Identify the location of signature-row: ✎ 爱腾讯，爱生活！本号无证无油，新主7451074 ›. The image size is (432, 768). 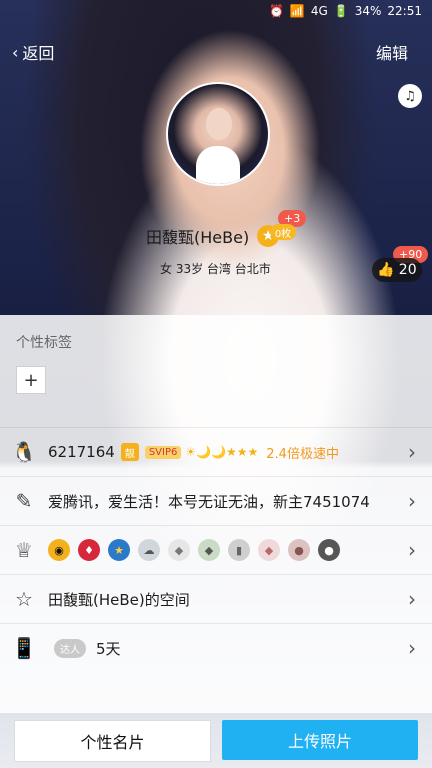
(216, 500).